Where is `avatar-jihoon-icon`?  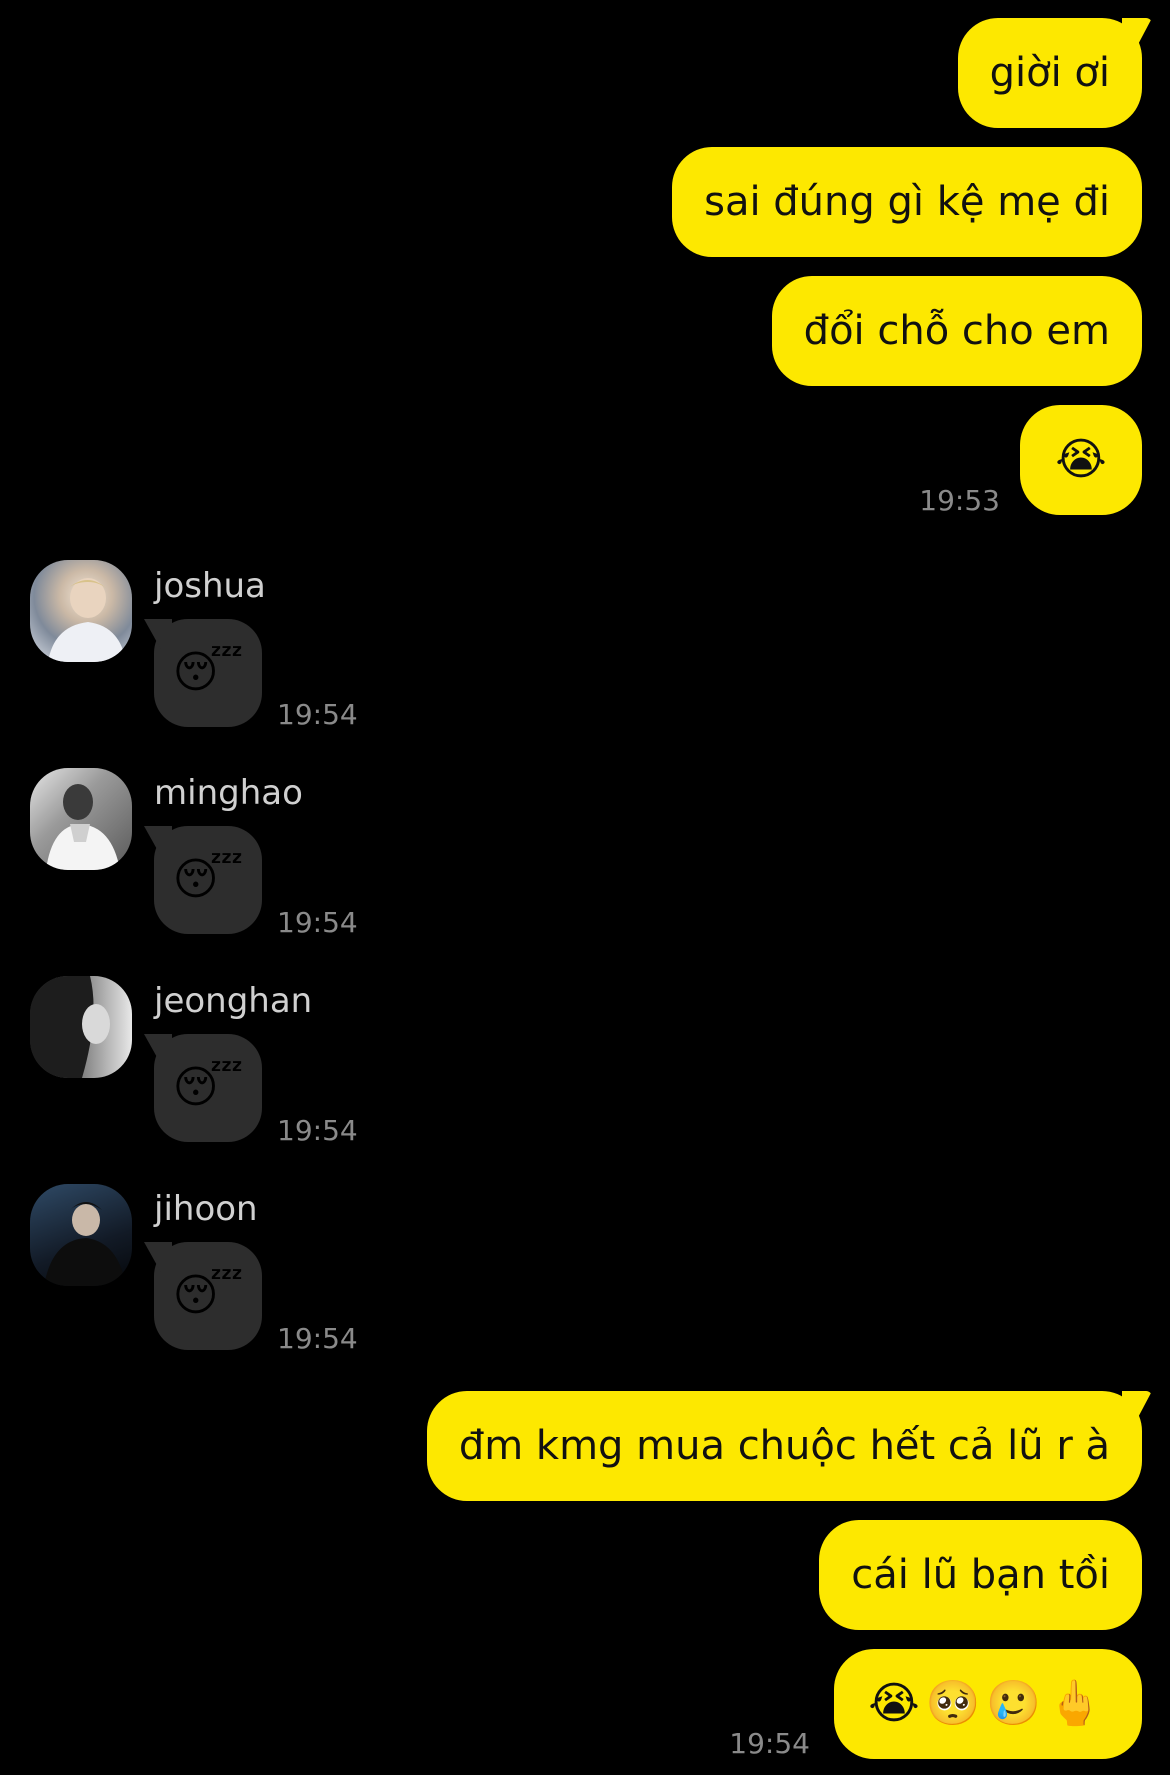 avatar-jihoon-icon is located at coordinates (81, 1235).